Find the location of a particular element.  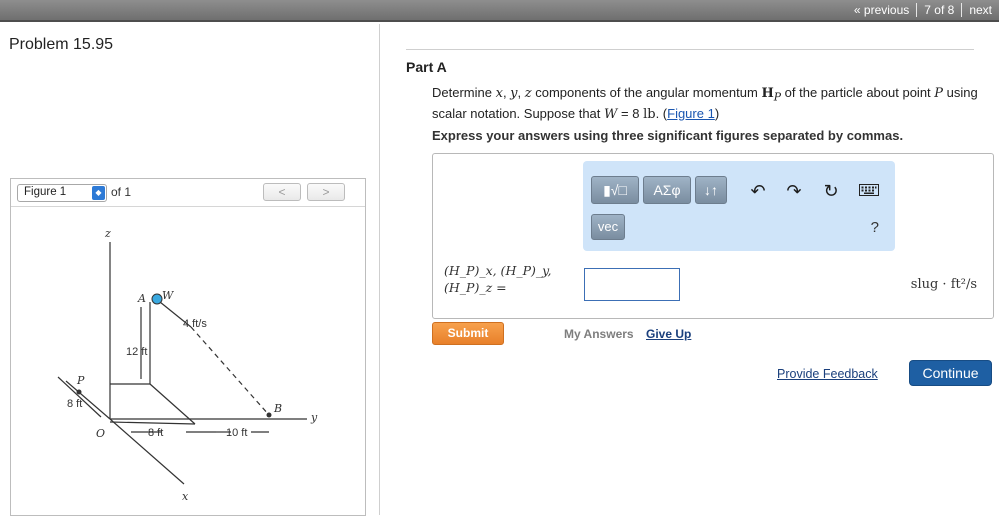

q-text: Determine is located at coordinates (462, 92).